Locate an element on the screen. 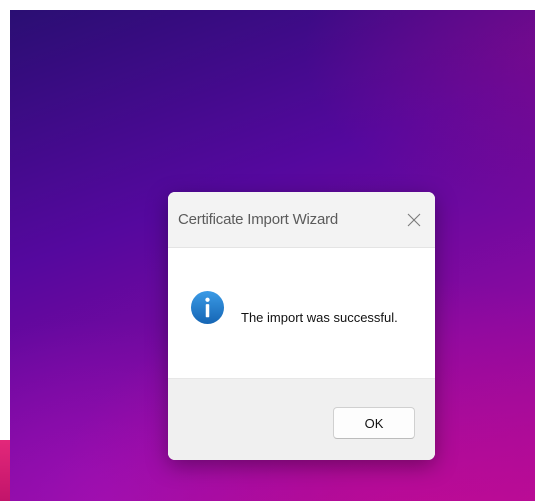  dialog-content: The import was successful. is located at coordinates (301, 313).